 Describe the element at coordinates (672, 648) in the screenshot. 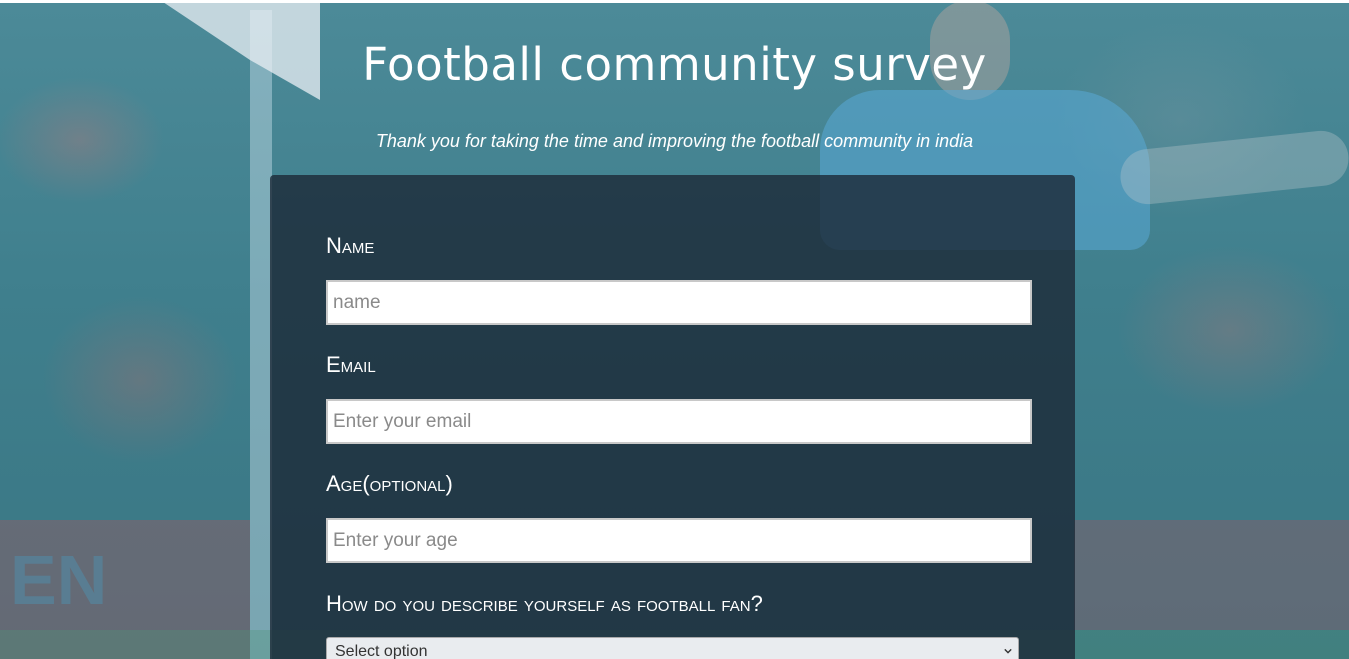

I see `fan-type-dropdown: Select option` at that location.